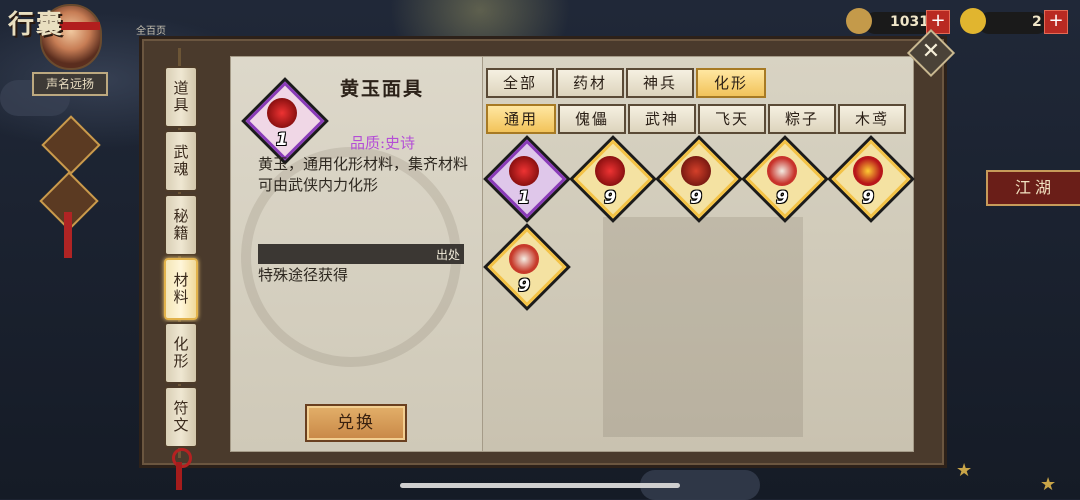 The height and width of the screenshot is (500, 1080). What do you see at coordinates (540, 485) in the screenshot?
I see `home-indicator` at bounding box center [540, 485].